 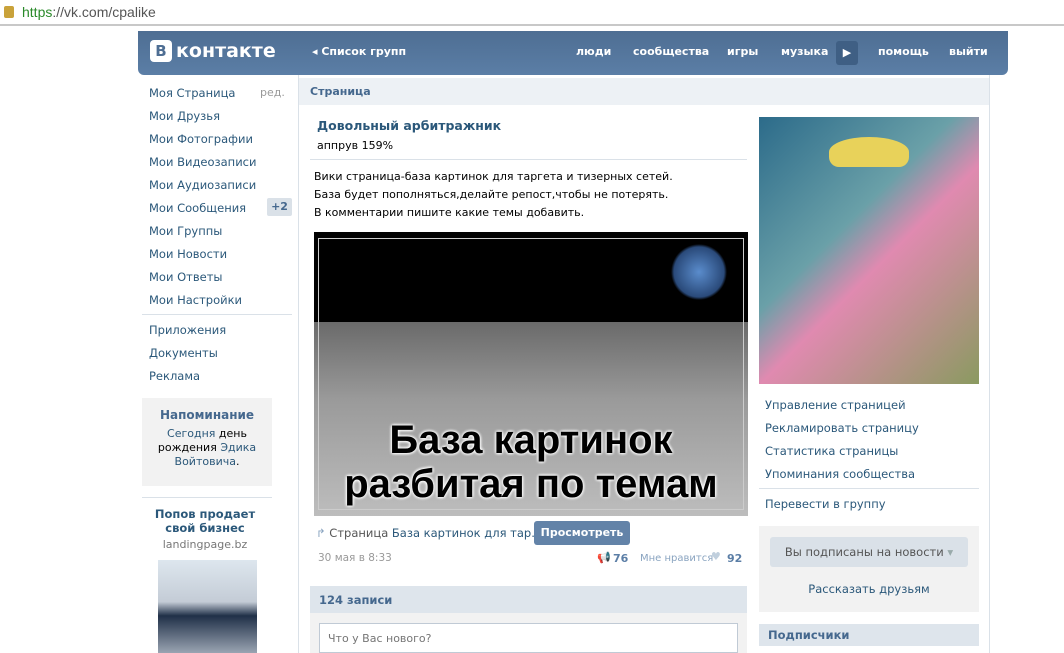 I want to click on page-title: Довольный арбитражник, so click(x=409, y=125).